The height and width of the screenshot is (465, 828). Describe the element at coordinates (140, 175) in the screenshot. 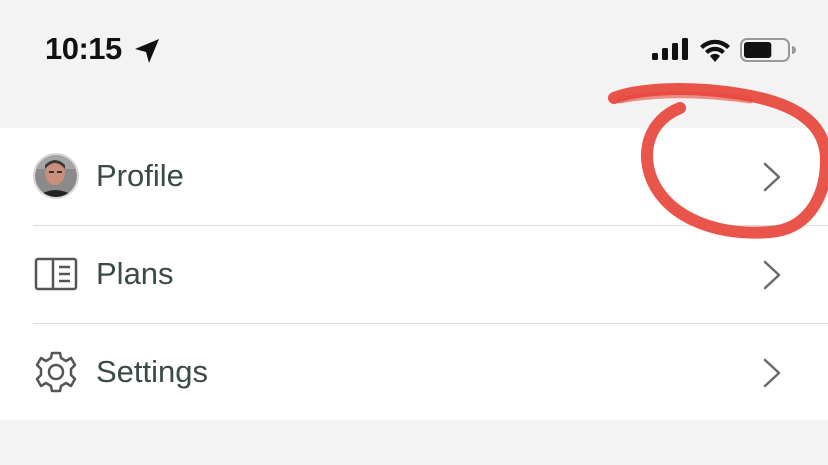

I see `menu-item-label: Profile` at that location.